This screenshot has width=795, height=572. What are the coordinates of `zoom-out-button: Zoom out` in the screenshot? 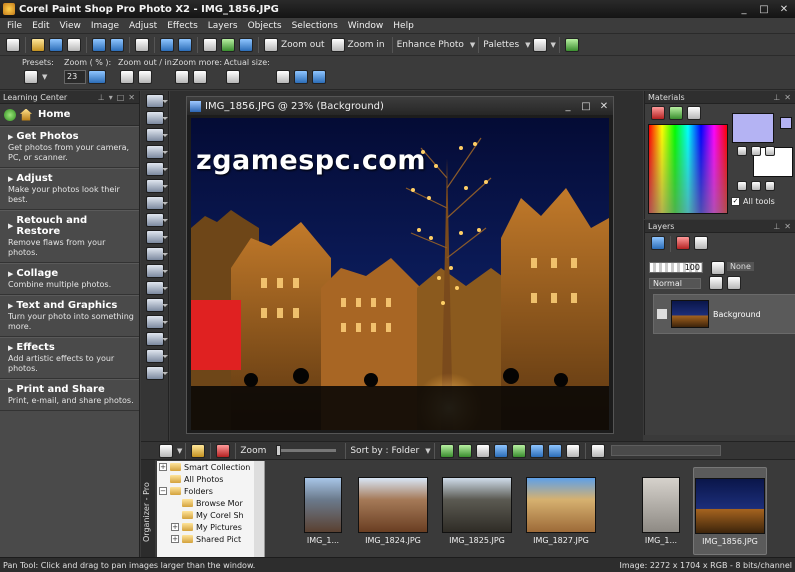 It's located at (303, 45).